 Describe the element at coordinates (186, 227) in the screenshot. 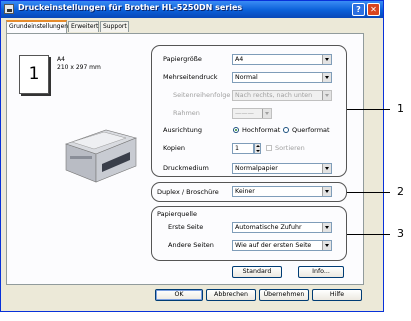

I see `erste-seite-label: Erste Seite` at that location.